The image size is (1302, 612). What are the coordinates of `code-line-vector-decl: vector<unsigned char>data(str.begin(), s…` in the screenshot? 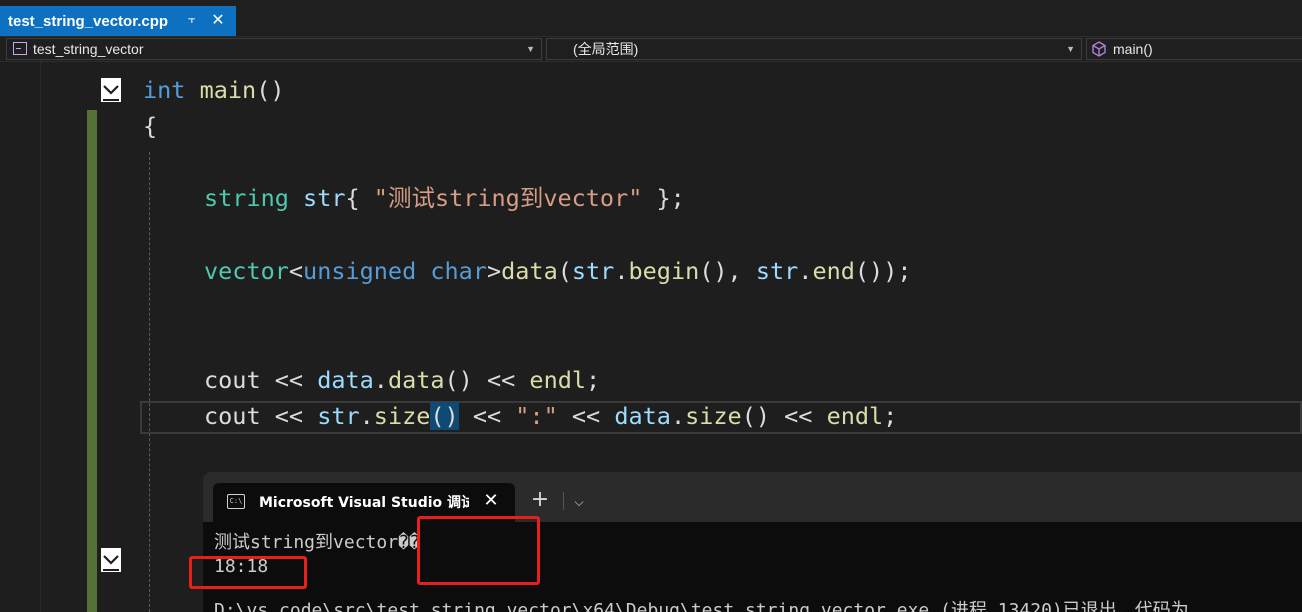 It's located at (558, 271).